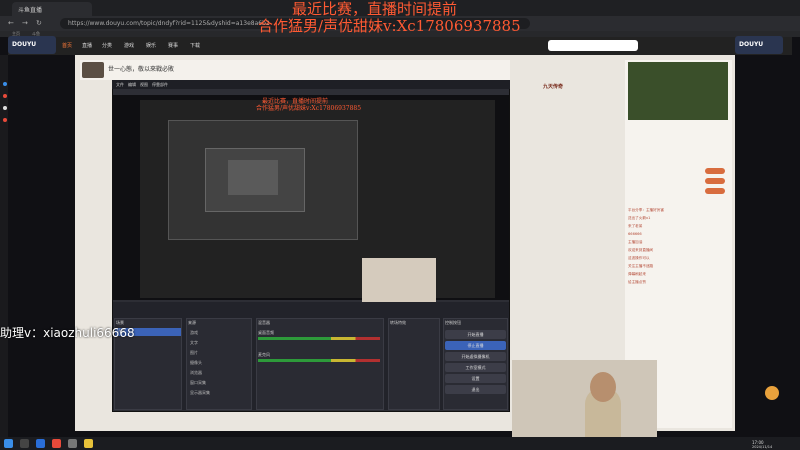 Image resolution: width=800 pixels, height=450 pixels. I want to click on start-icon, so click(8, 443).